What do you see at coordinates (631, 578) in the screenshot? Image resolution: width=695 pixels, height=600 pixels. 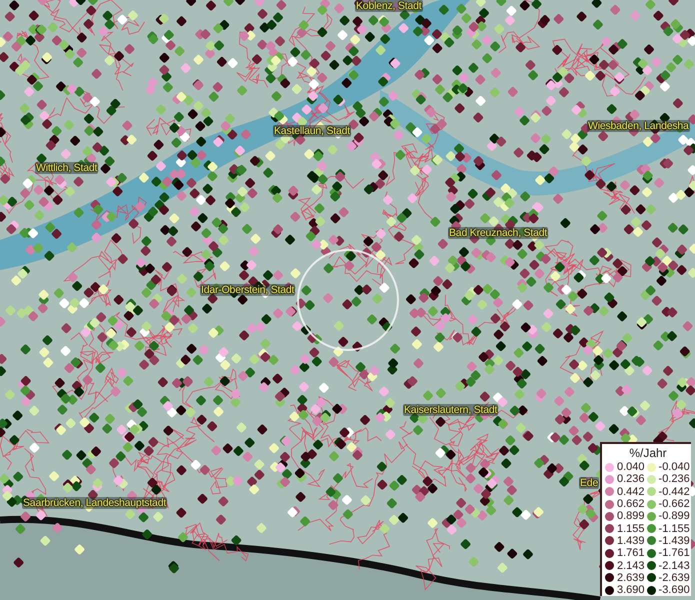 I see `legend-value: 2.639` at bounding box center [631, 578].